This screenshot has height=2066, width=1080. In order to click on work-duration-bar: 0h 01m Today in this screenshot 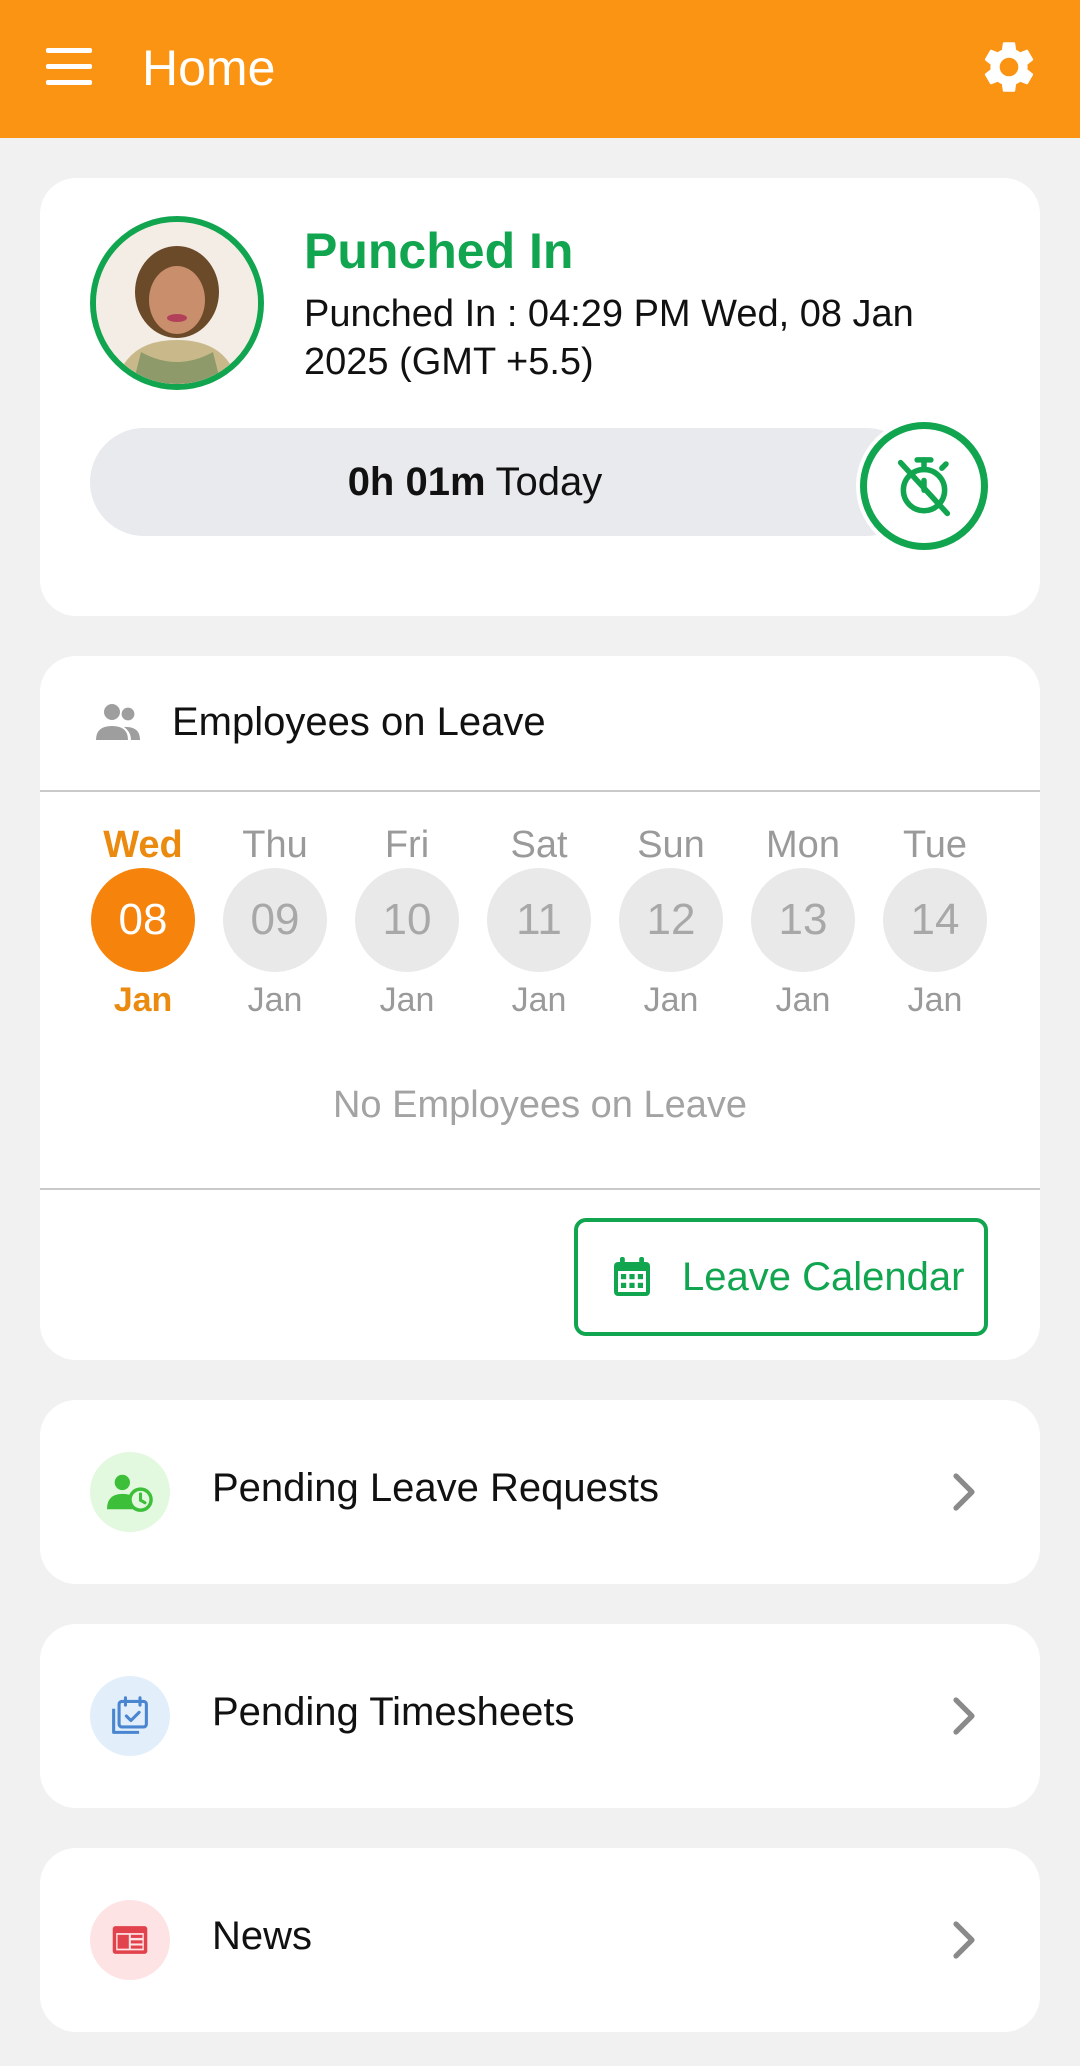, I will do `click(505, 482)`.